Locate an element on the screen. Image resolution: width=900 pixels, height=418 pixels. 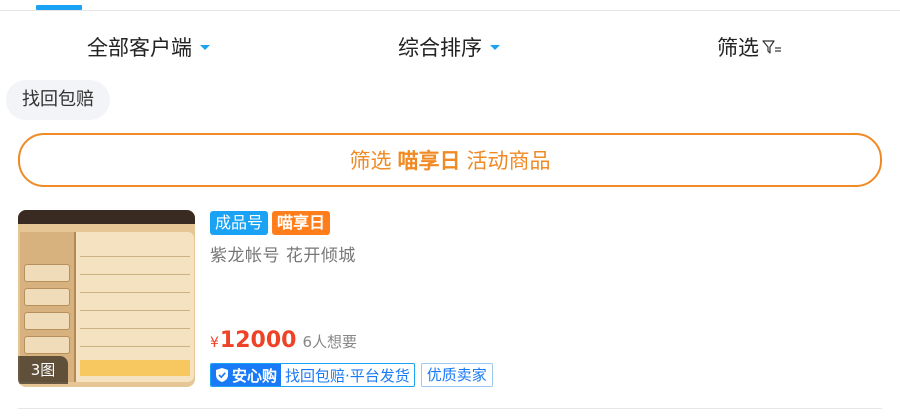
banner-suffix: 活动商品 is located at coordinates (508, 161).